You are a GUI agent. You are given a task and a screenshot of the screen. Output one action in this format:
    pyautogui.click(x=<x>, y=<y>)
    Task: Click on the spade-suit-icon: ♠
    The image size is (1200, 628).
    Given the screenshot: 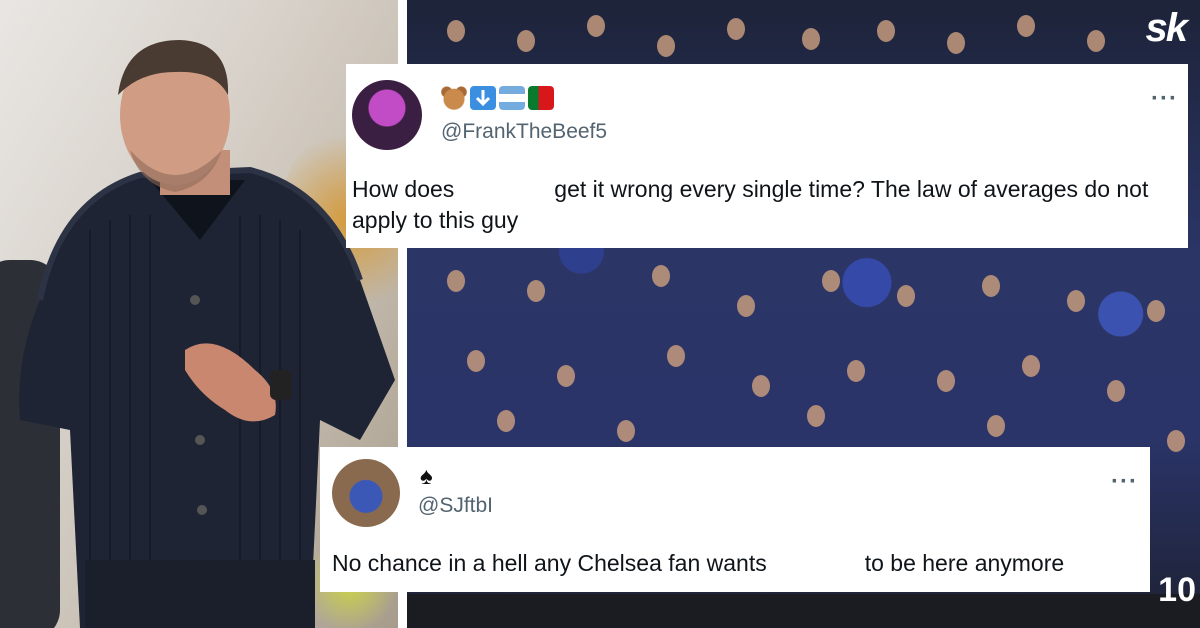 What is the action you would take?
    pyautogui.click(x=426, y=476)
    